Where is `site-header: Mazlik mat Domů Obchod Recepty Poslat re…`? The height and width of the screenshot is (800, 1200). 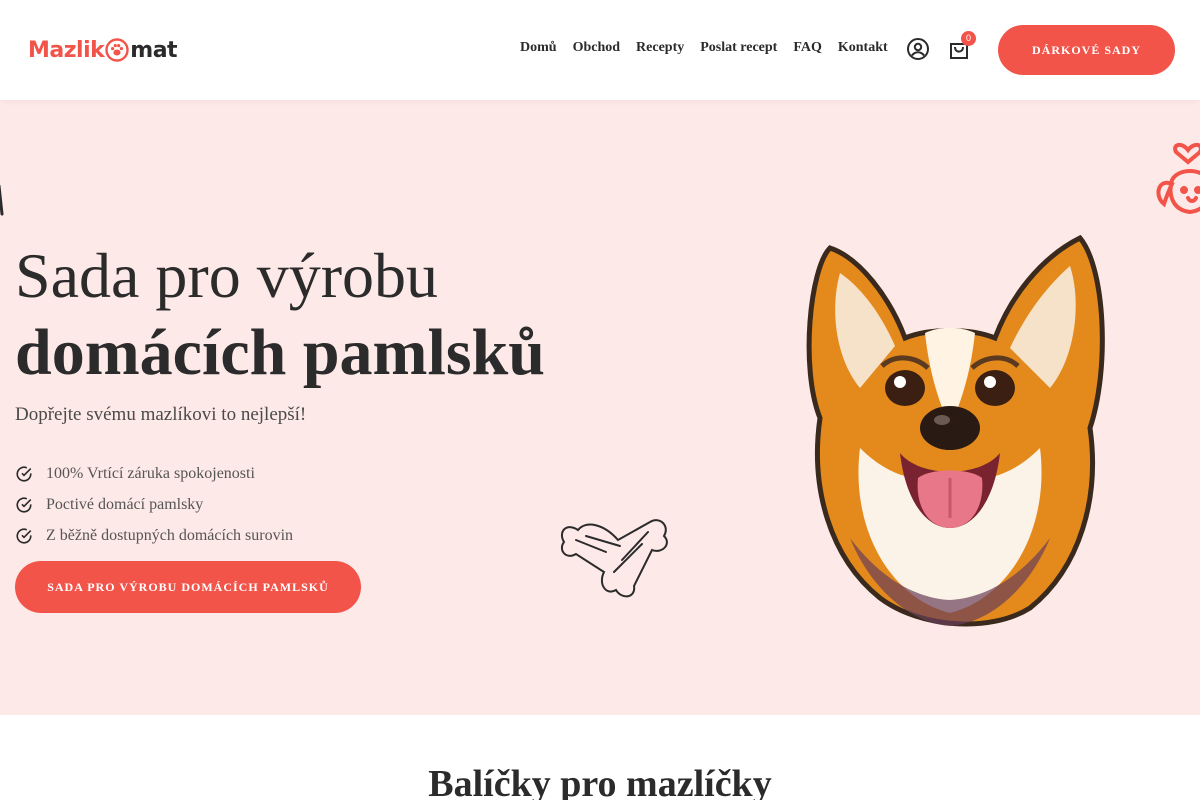
site-header: Mazlik mat Domů Obchod Recepty Poslat re… is located at coordinates (600, 50).